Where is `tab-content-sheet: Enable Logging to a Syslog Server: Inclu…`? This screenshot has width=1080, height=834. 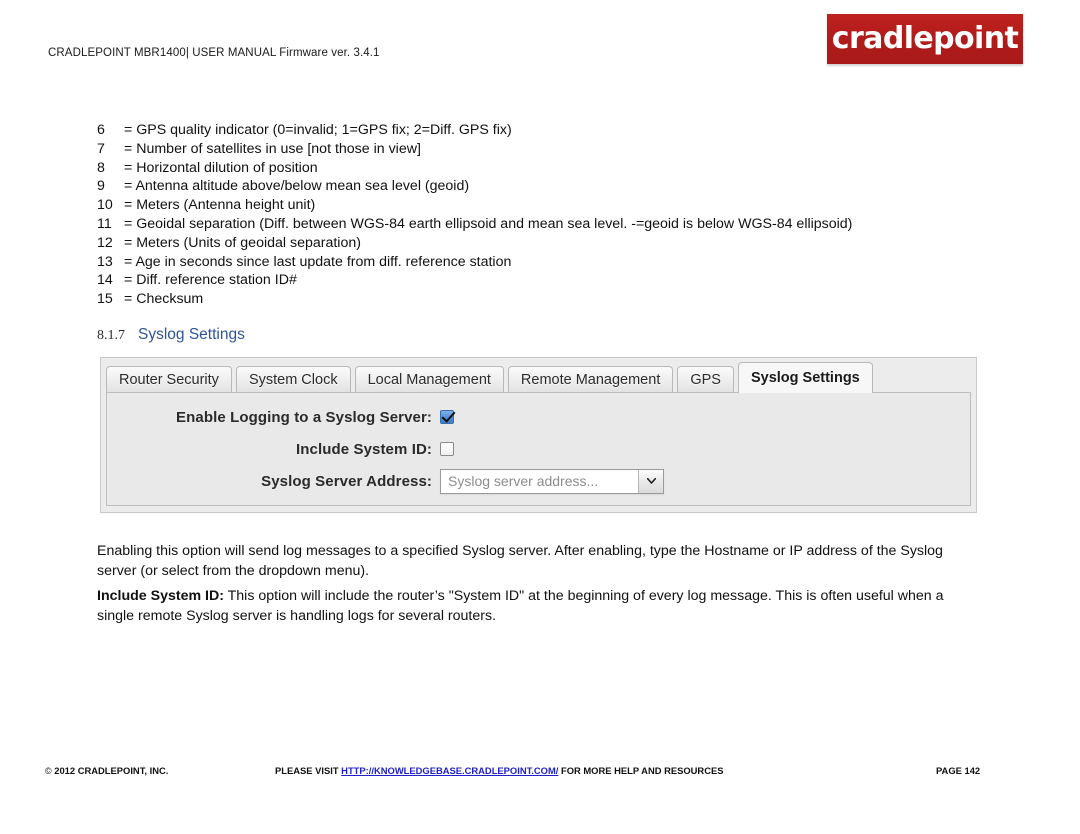
tab-content-sheet: Enable Logging to a Syslog Server: Inclu… is located at coordinates (538, 449).